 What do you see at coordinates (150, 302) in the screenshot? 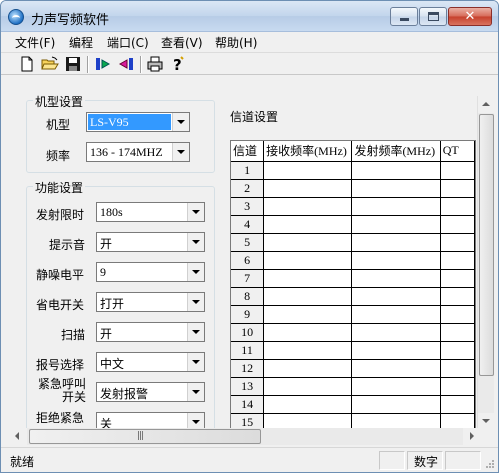
I see `power-save-select: 打开` at bounding box center [150, 302].